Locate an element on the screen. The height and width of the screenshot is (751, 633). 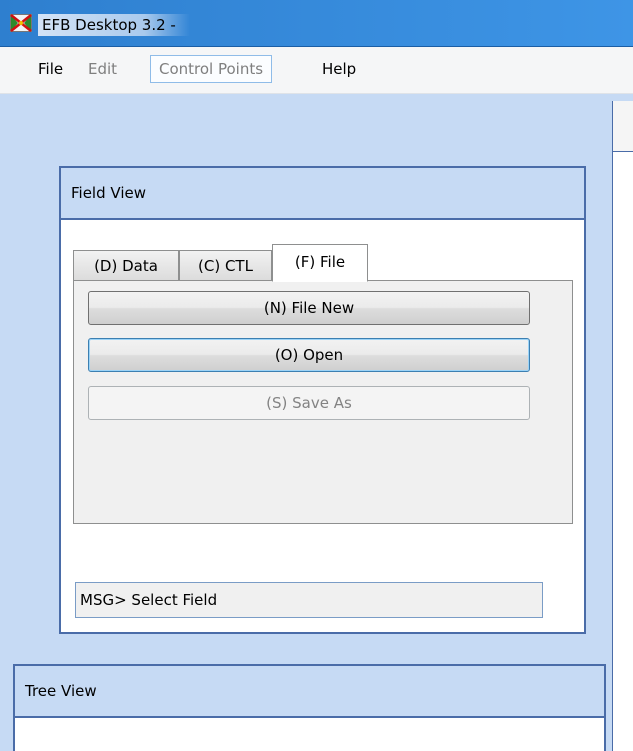
menu-edit: Edit is located at coordinates (102, 69).